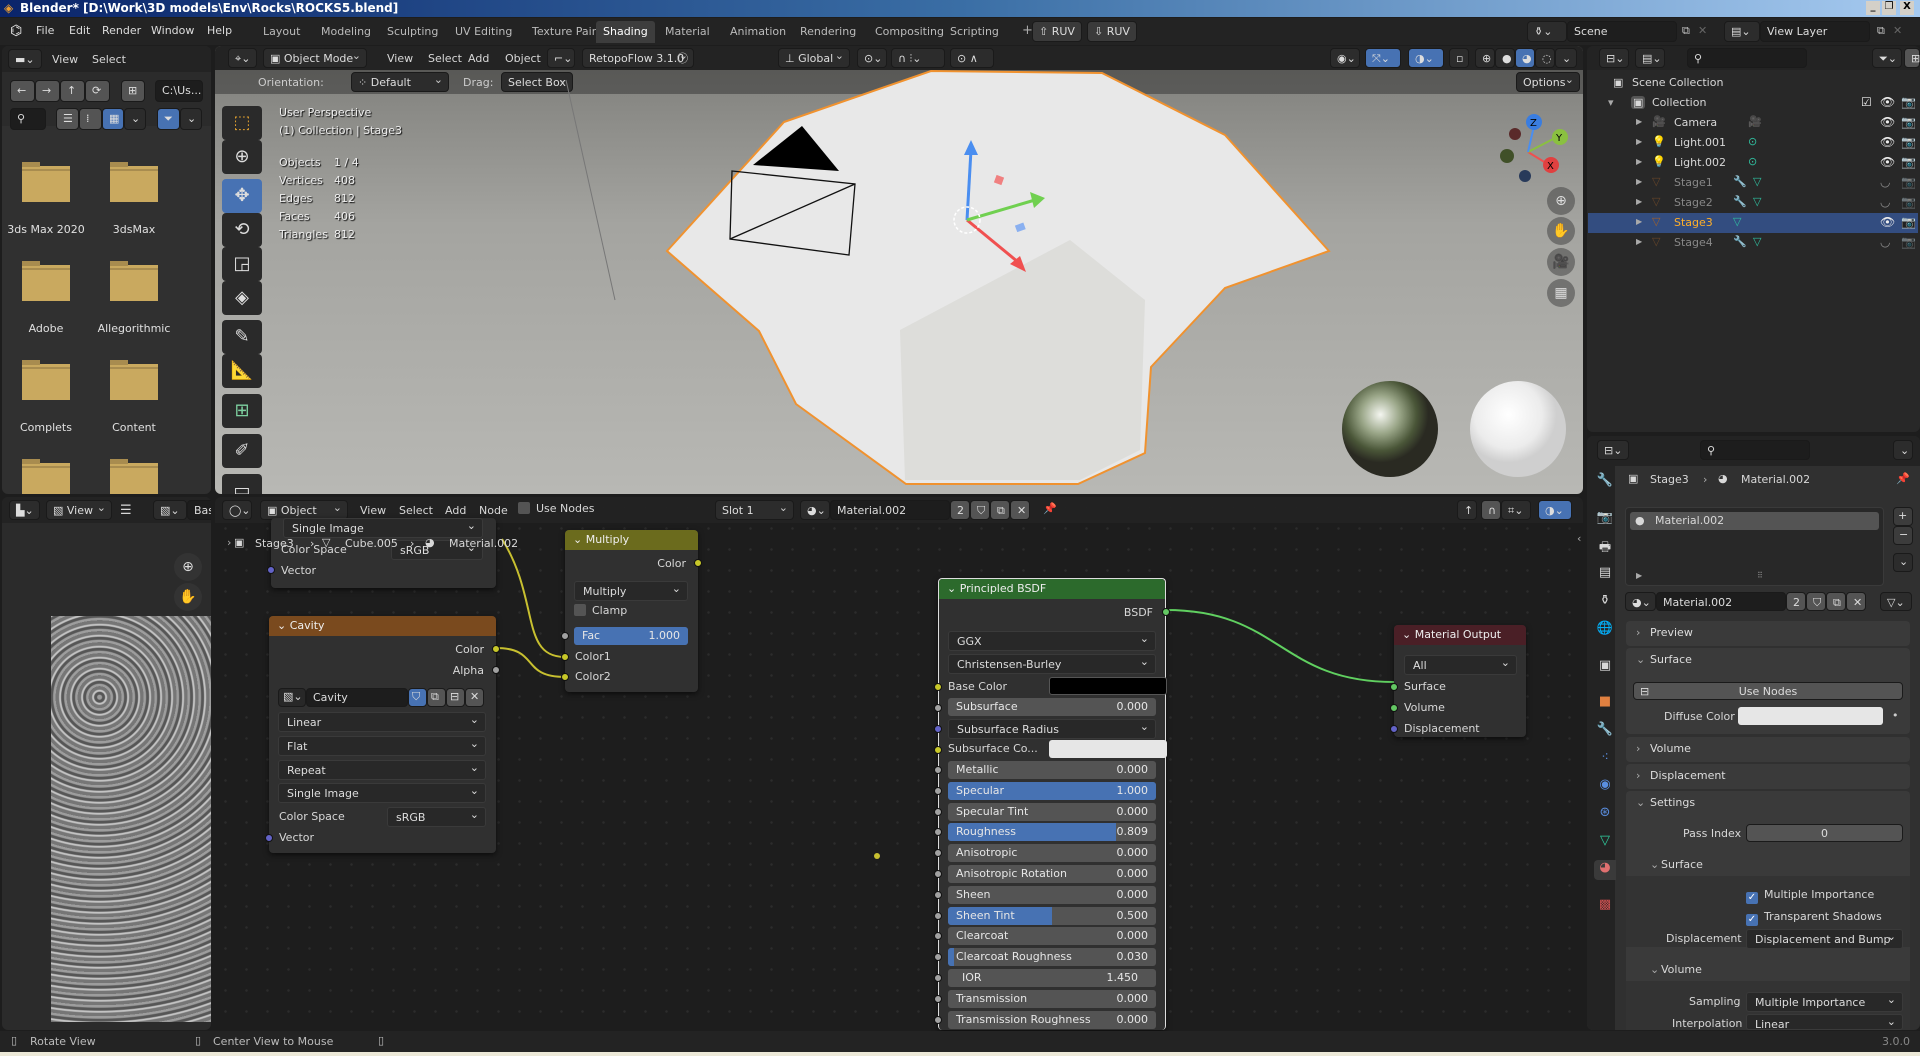  What do you see at coordinates (46, 204) in the screenshot?
I see `folder-item: 3ds Max 2020` at bounding box center [46, 204].